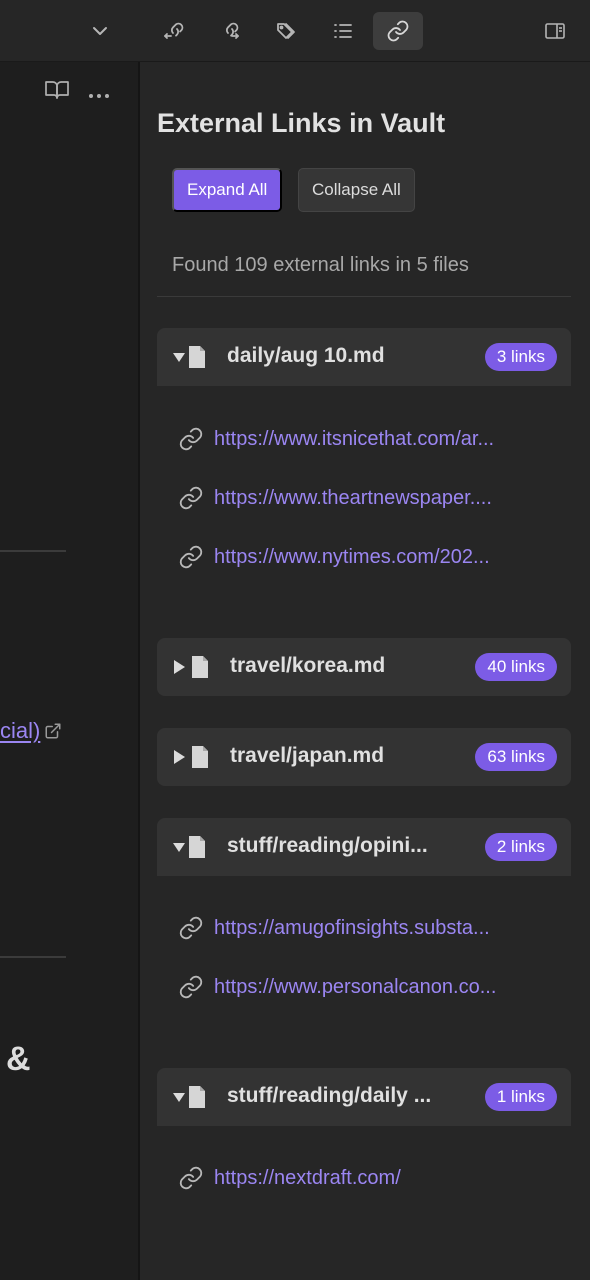 Image resolution: width=590 pixels, height=1280 pixels. What do you see at coordinates (100, 31) in the screenshot?
I see `chevron-down-icon` at bounding box center [100, 31].